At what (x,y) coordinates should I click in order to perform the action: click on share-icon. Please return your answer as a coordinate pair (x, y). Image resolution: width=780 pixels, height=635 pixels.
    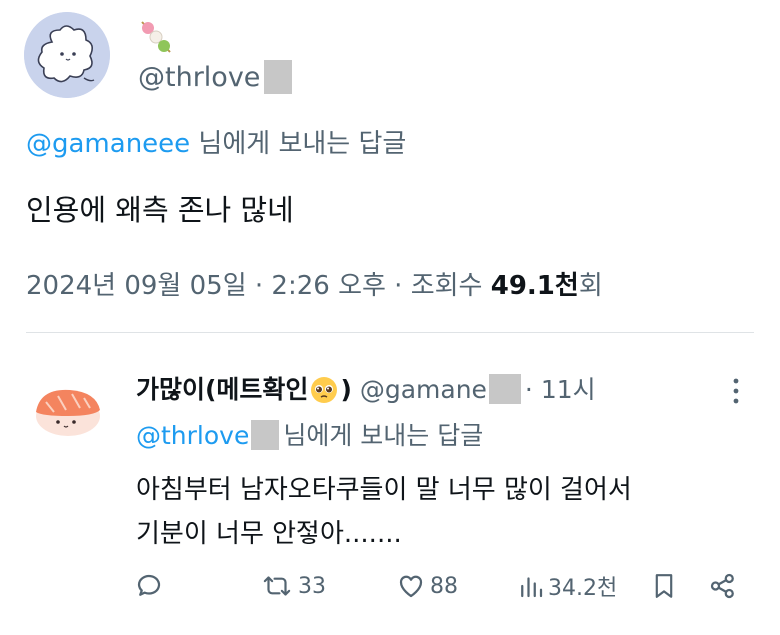
    Looking at the image, I should click on (722, 586).